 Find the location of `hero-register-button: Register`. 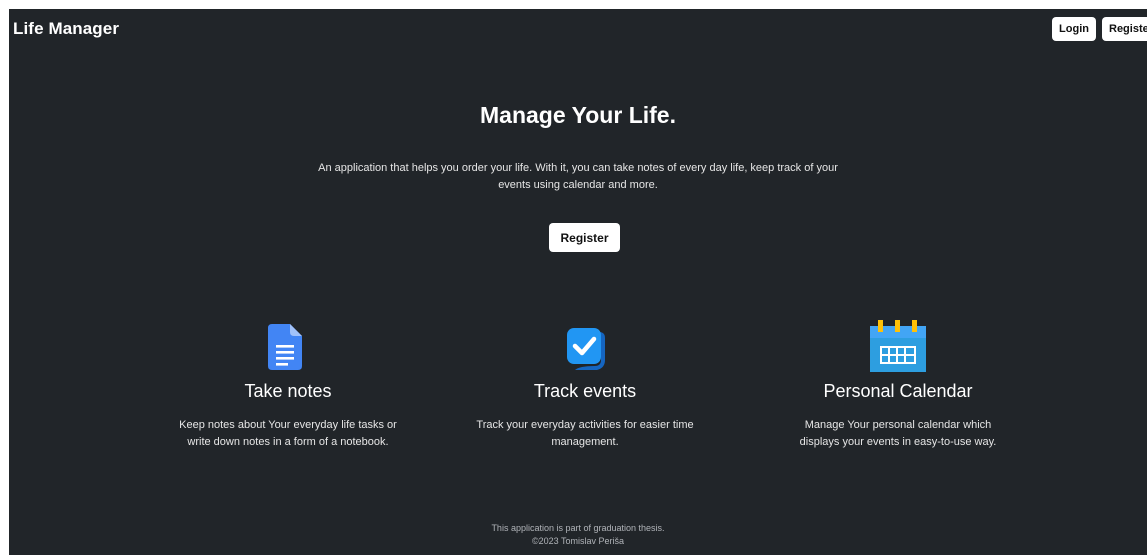

hero-register-button: Register is located at coordinates (584, 237).